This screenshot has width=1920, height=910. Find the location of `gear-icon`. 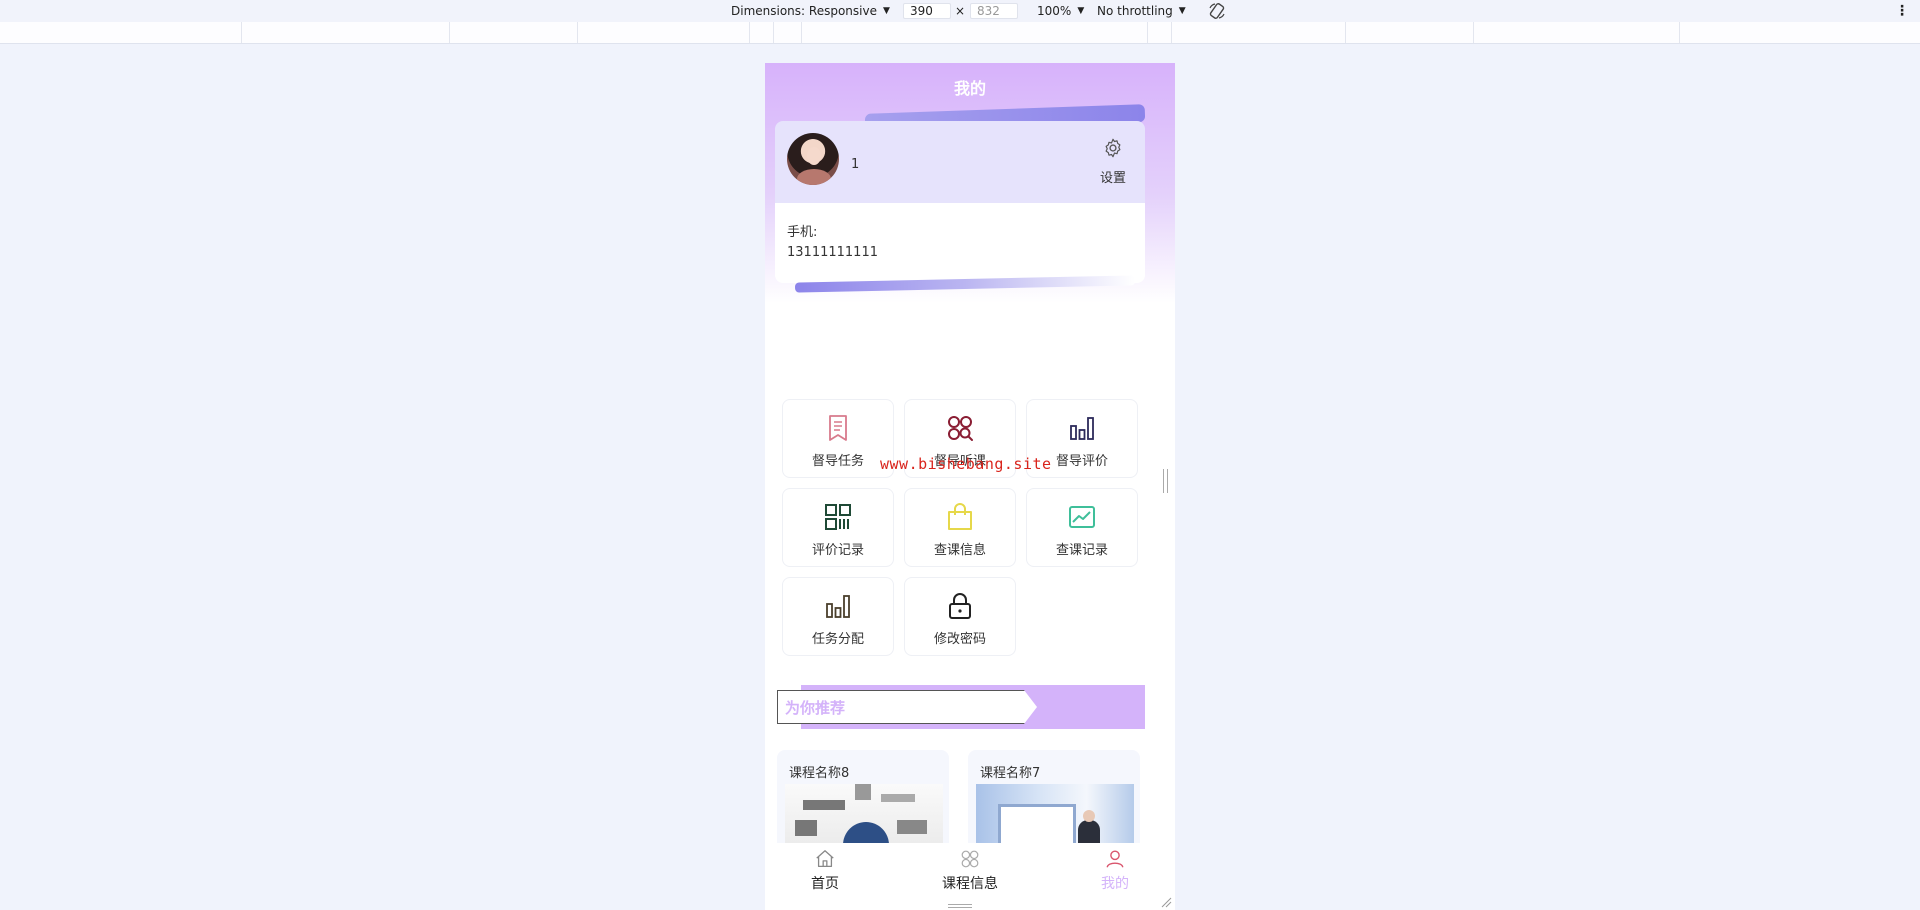

gear-icon is located at coordinates (1113, 148).